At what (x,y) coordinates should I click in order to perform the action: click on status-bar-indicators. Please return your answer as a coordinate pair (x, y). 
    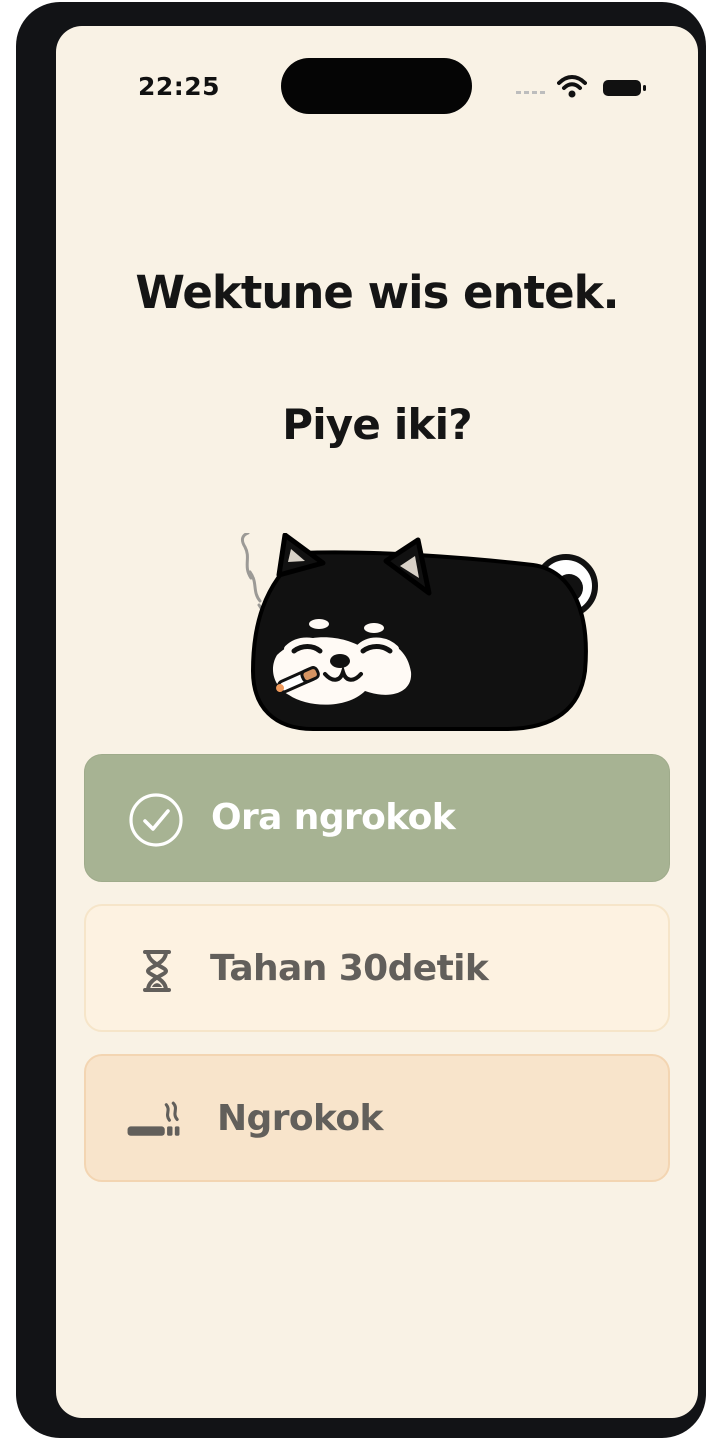
    Looking at the image, I should click on (579, 88).